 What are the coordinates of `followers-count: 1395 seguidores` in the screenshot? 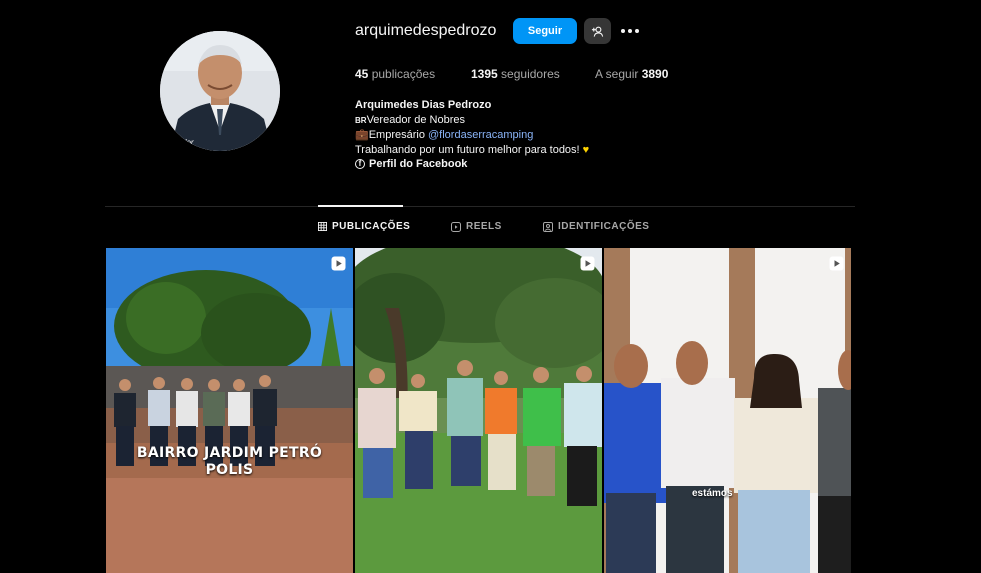 It's located at (515, 74).